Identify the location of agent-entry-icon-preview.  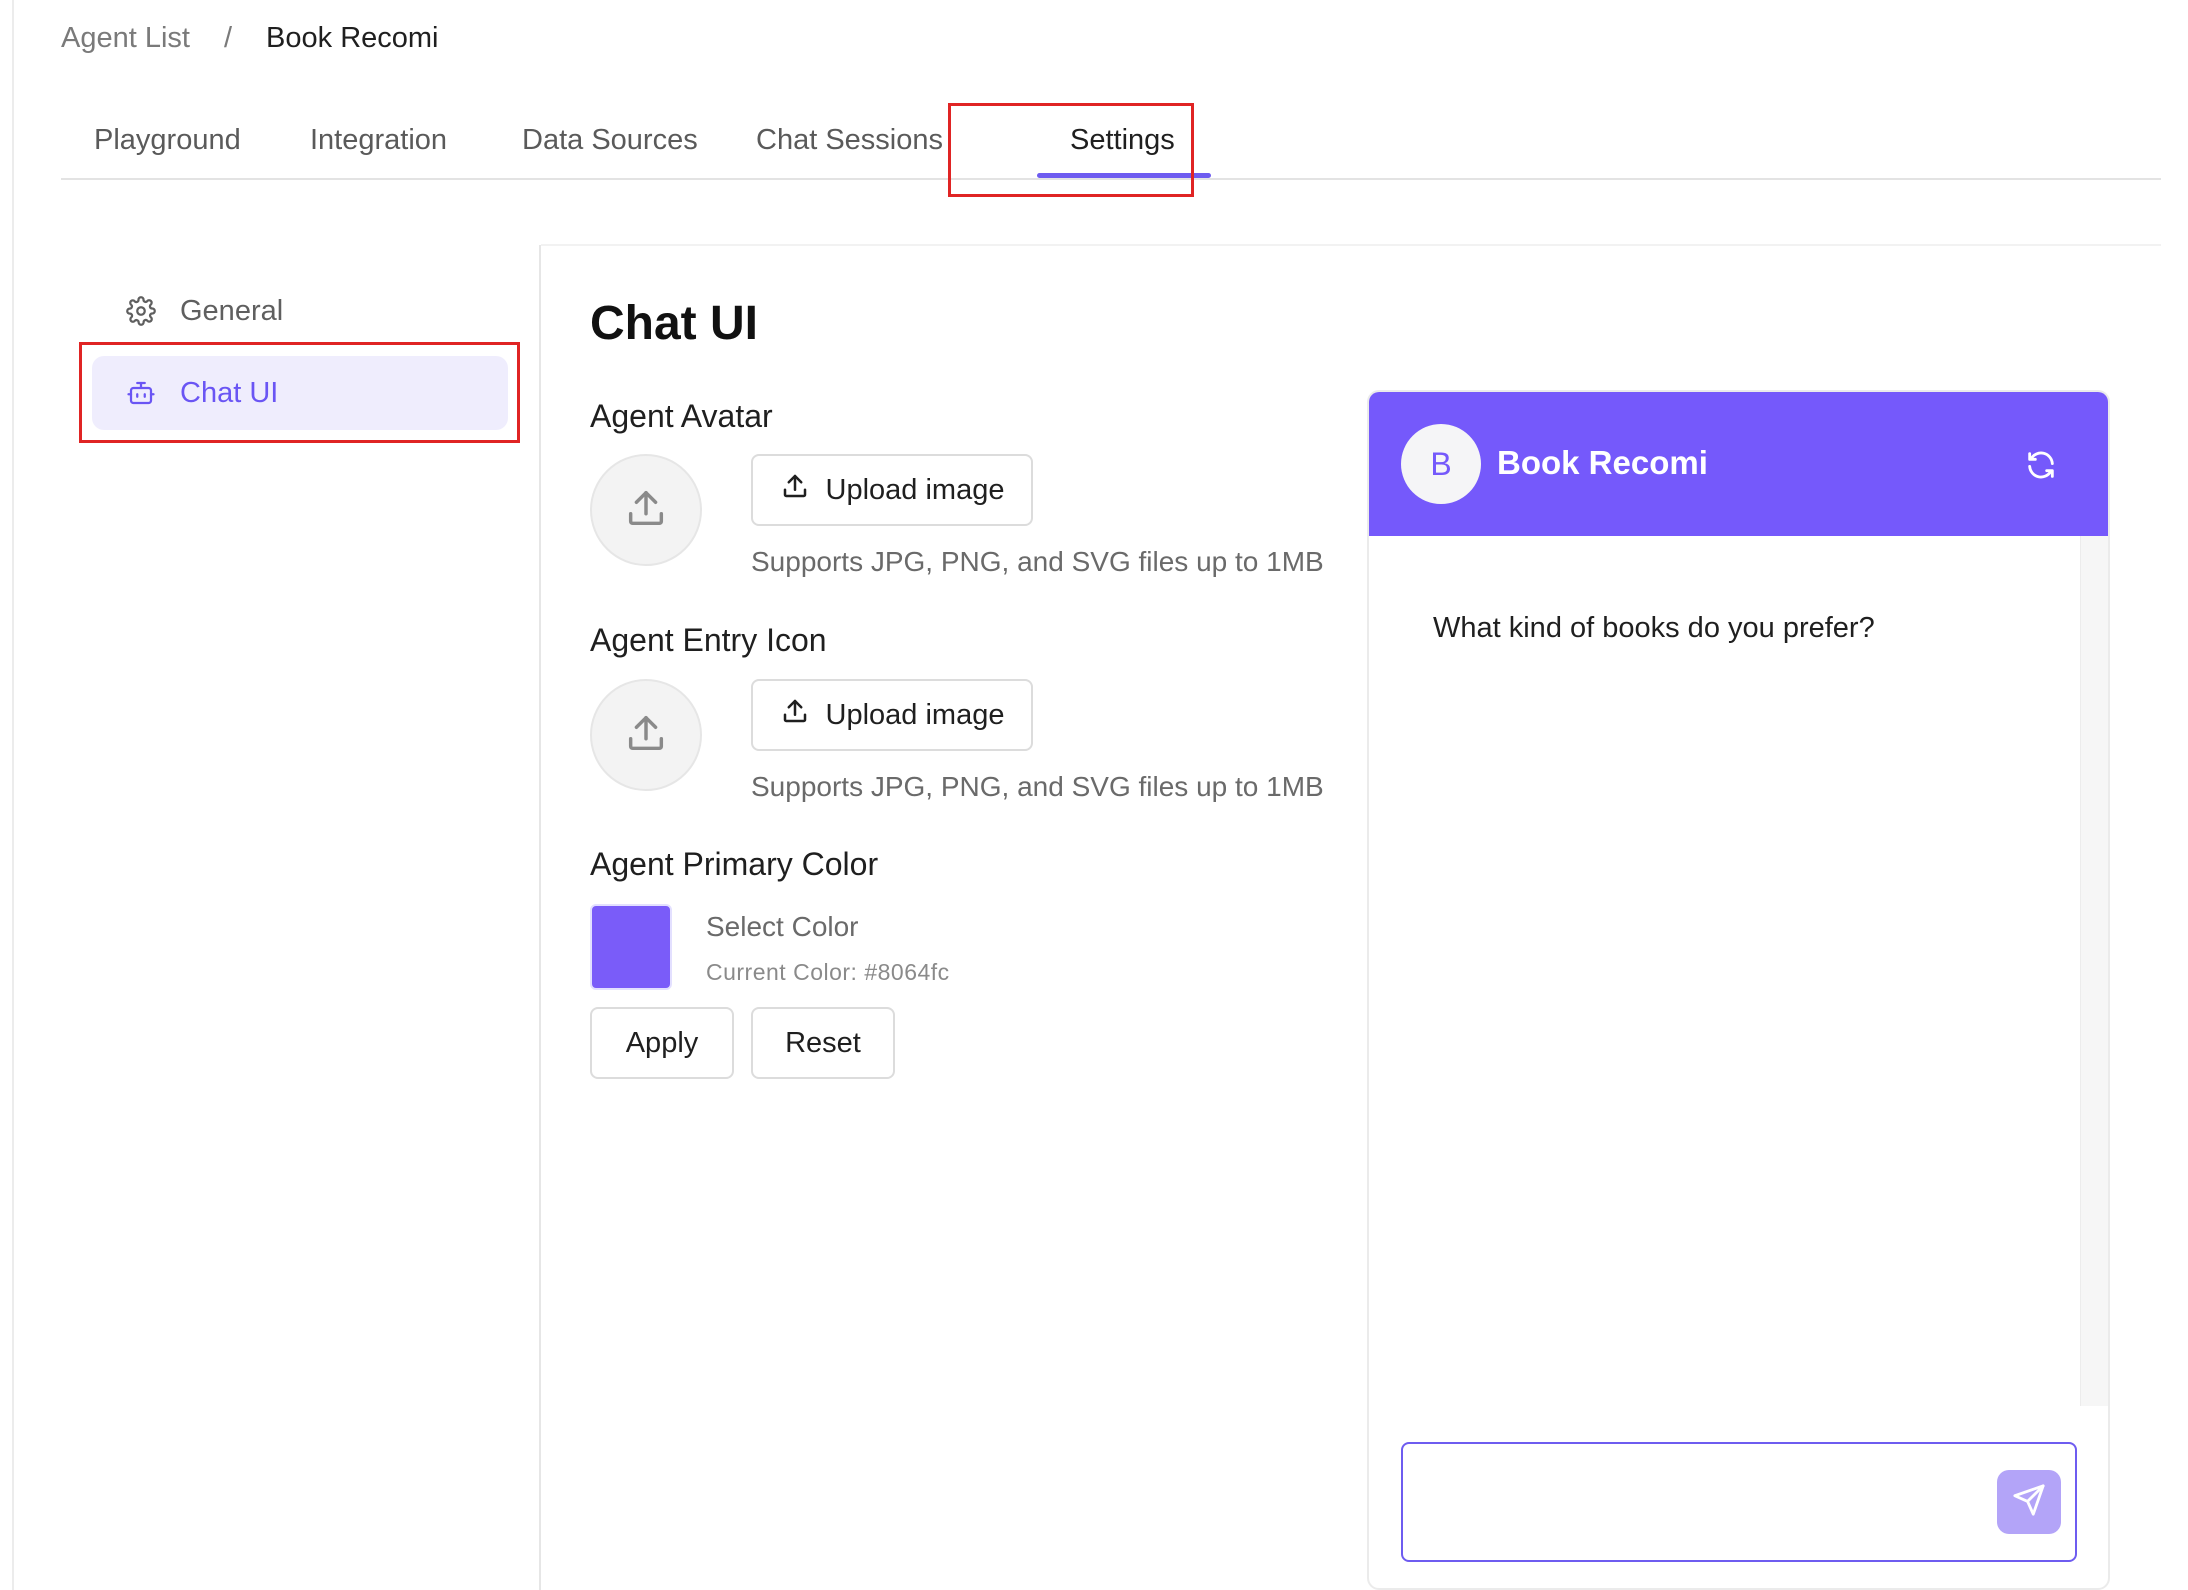
(646, 735).